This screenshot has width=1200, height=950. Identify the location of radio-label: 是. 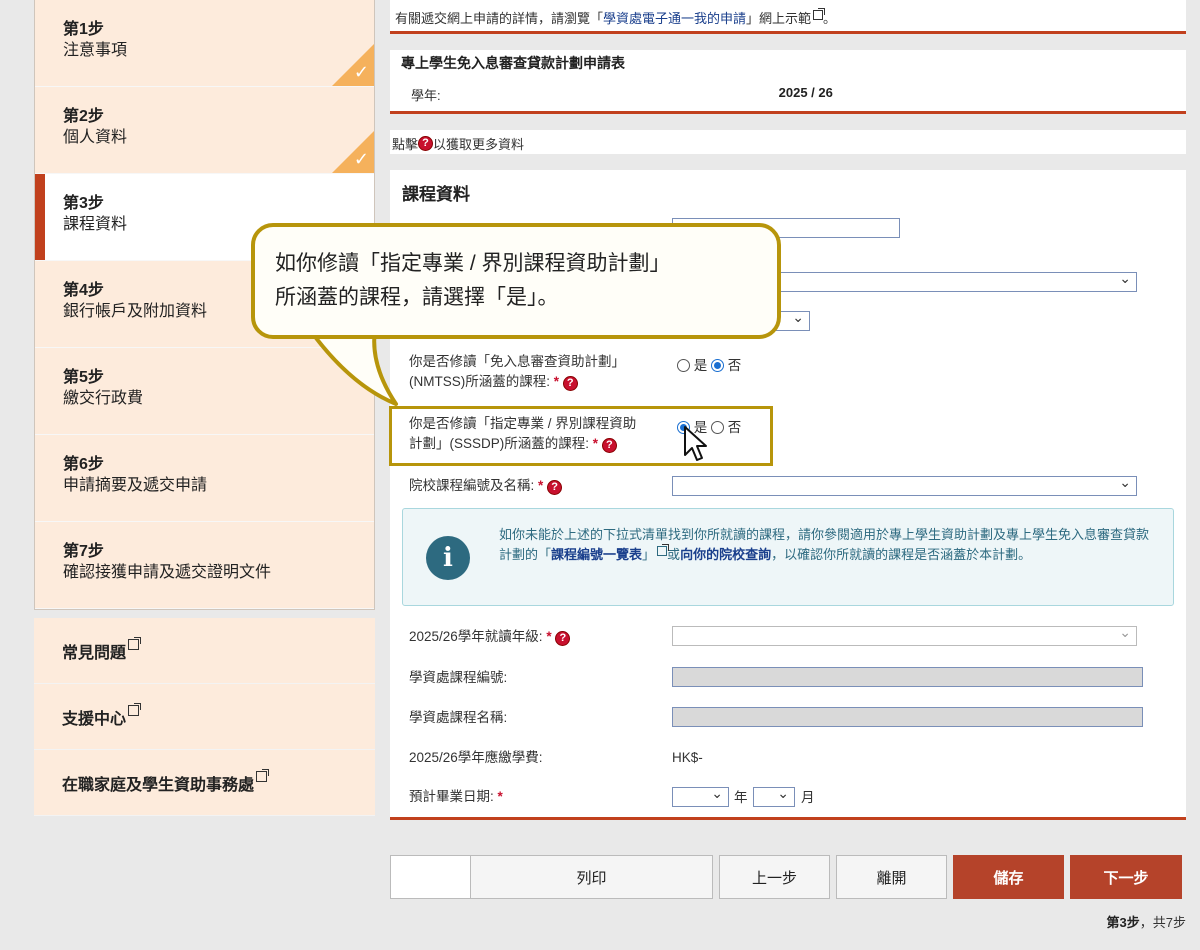
(700, 365).